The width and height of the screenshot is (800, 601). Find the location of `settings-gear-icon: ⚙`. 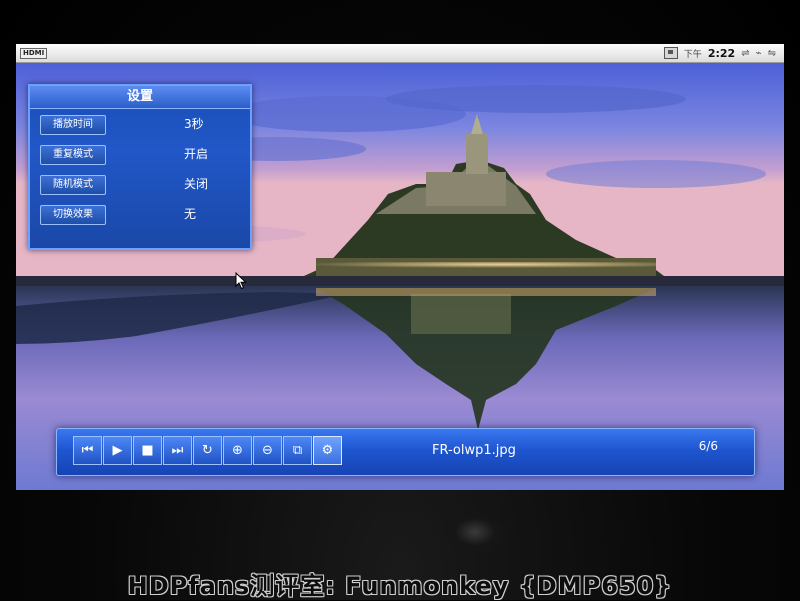

settings-gear-icon: ⚙ is located at coordinates (327, 450).